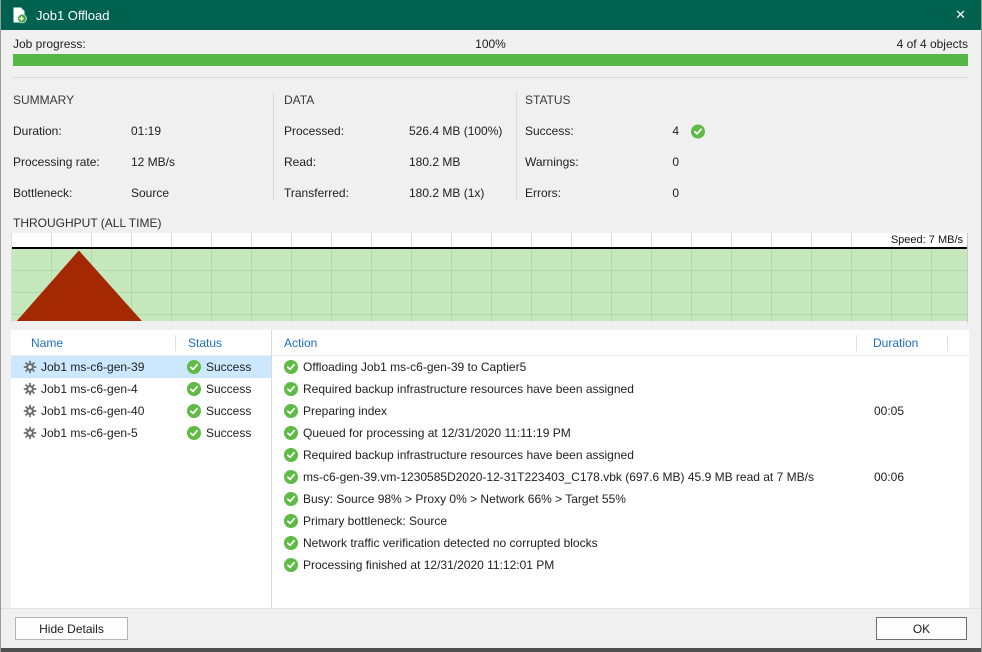 This screenshot has width=982, height=652. I want to click on list-item: Primary bottleneck: Source, so click(620, 521).